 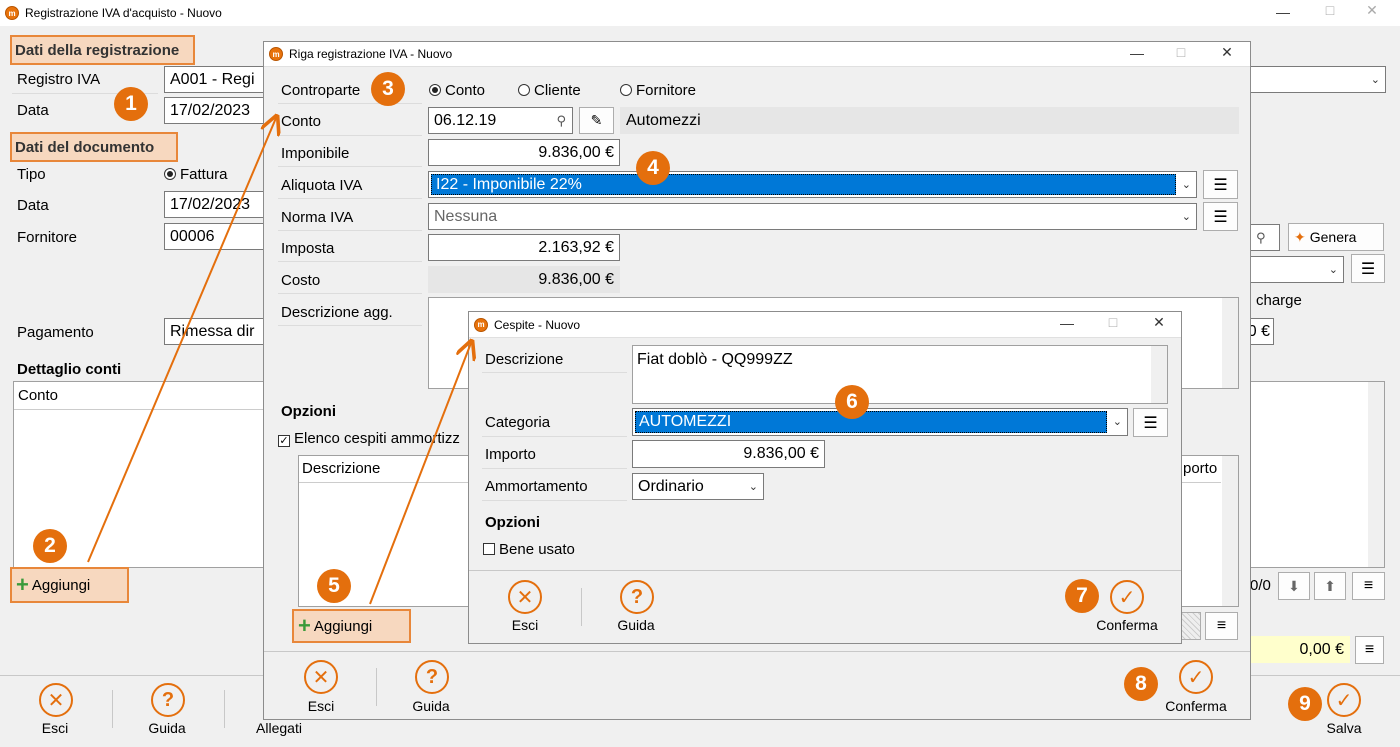 I want to click on search-icon: ⚲, so click(x=561, y=121).